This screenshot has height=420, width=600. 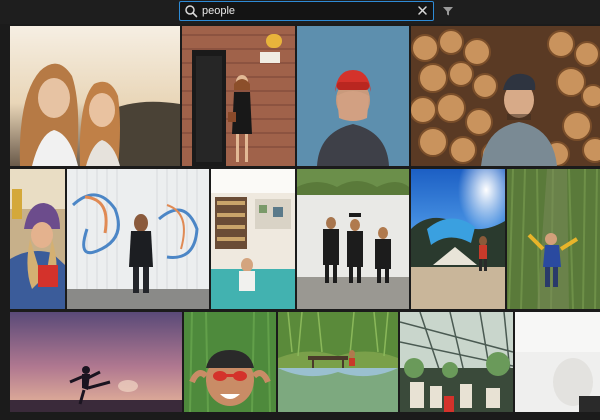 I want to click on photo-woman-purple-beanie, so click(x=37, y=239).